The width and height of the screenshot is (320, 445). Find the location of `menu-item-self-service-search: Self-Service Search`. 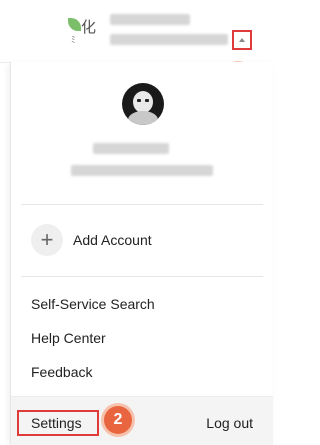

menu-item-self-service-search: Self-Service Search is located at coordinates (93, 304).